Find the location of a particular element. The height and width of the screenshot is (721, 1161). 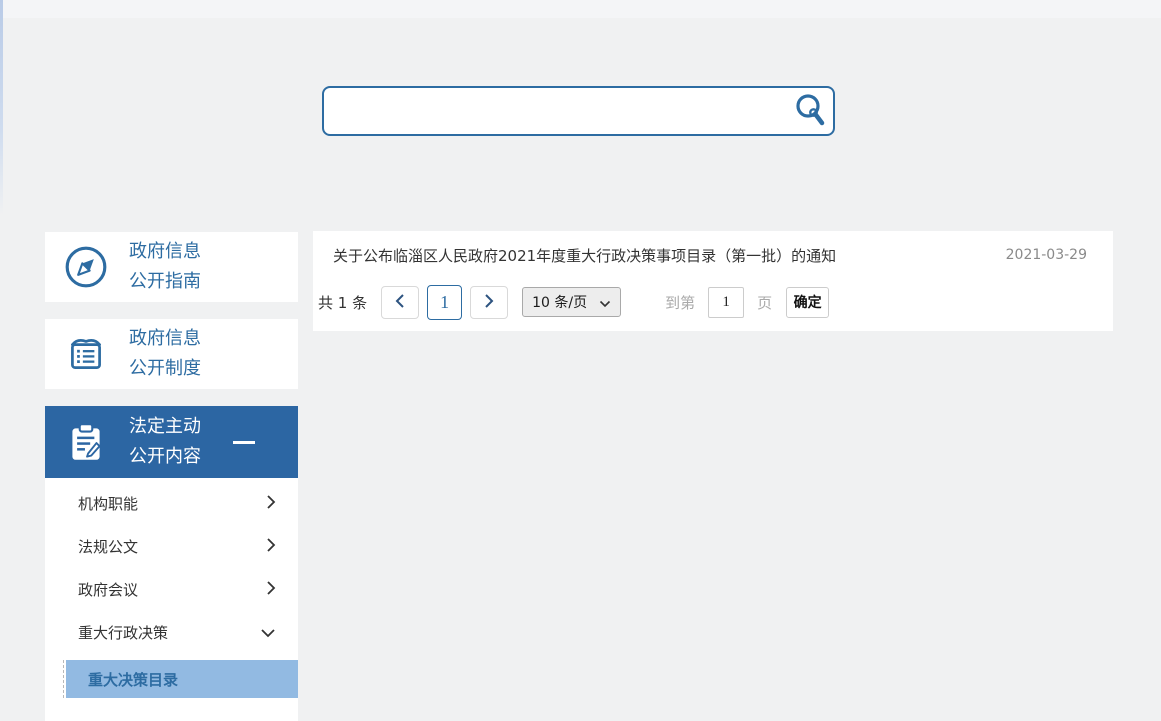

search-input is located at coordinates (555, 111).